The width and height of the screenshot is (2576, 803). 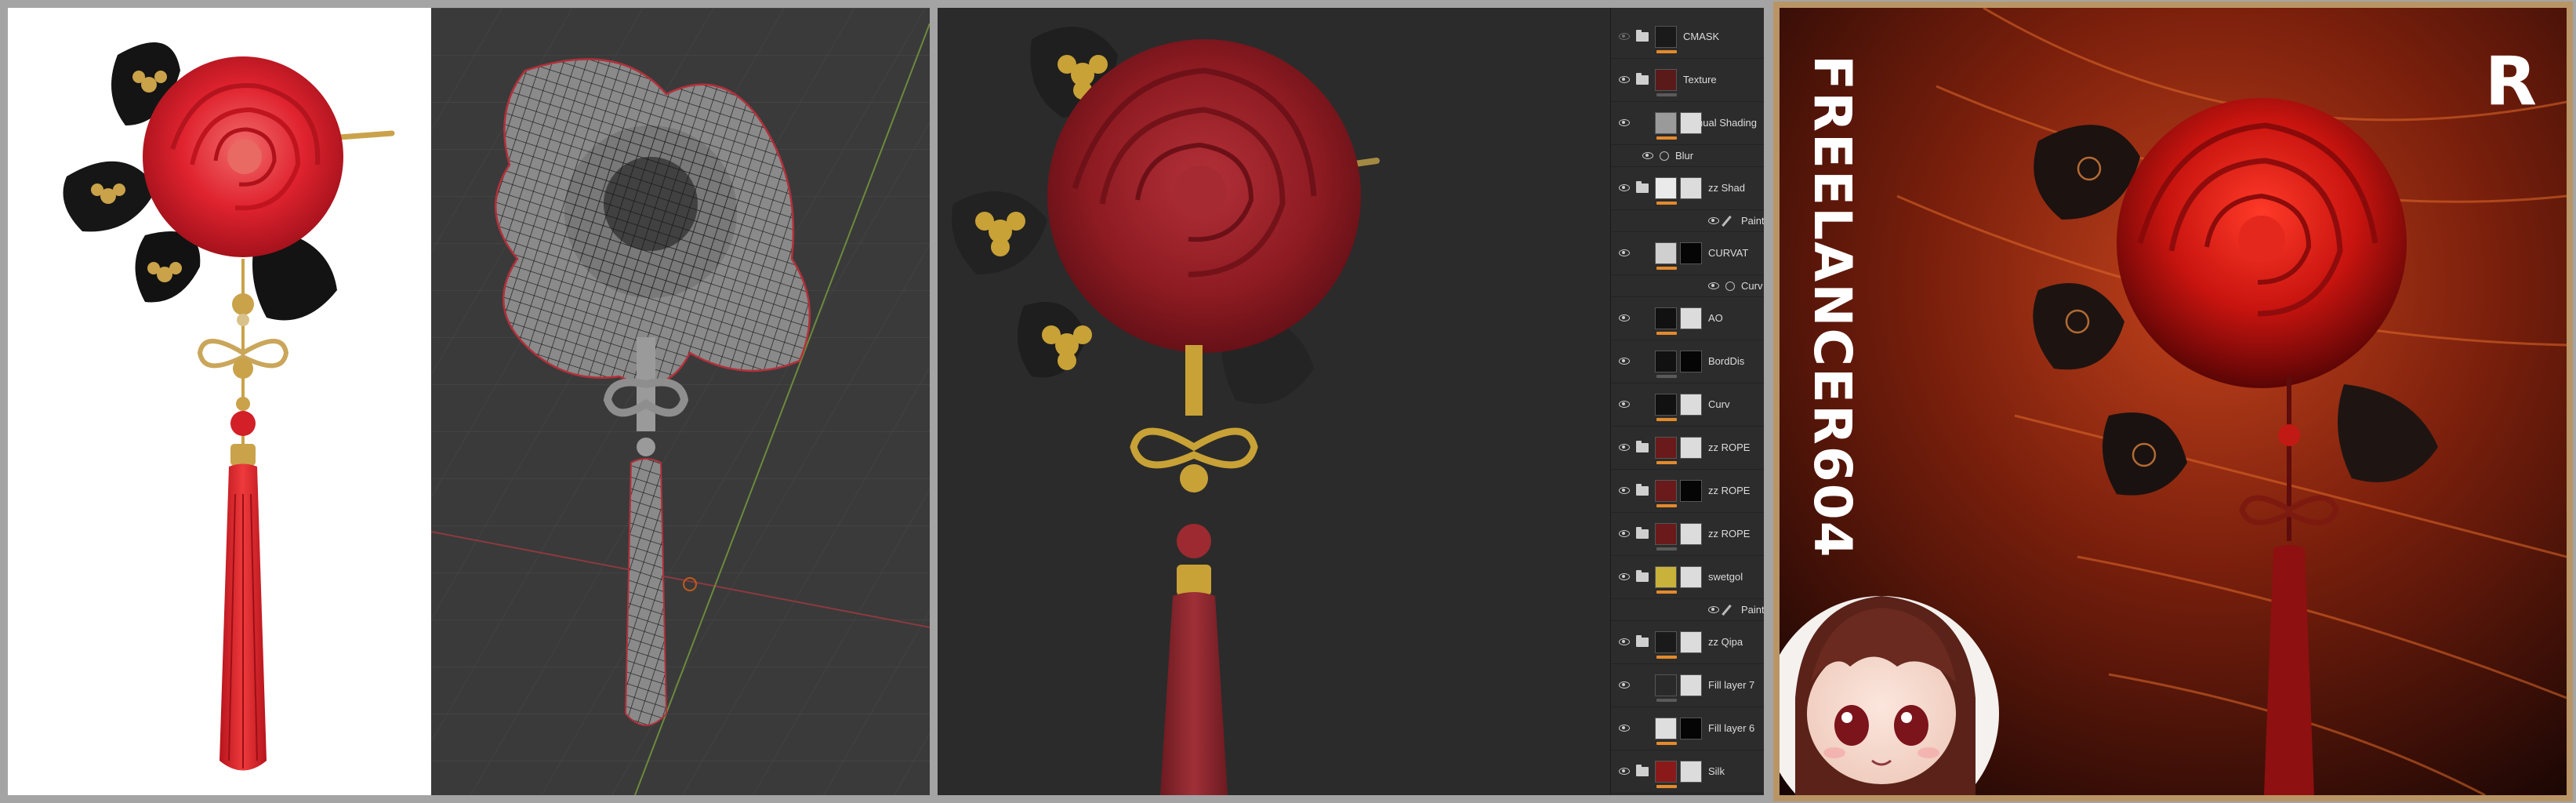 I want to click on layer-row: BordDis, so click(x=1687, y=361).